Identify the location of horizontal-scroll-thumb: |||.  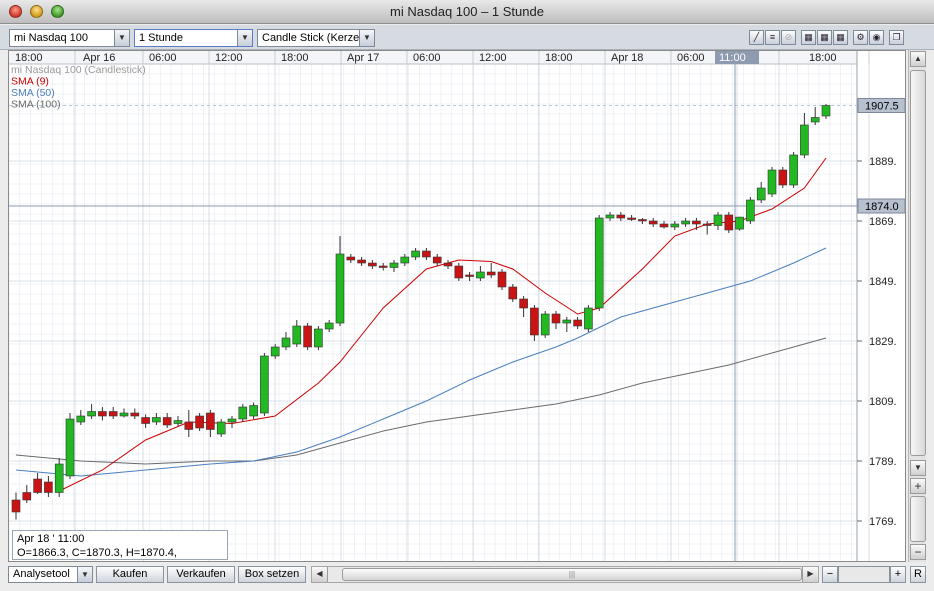
(572, 574).